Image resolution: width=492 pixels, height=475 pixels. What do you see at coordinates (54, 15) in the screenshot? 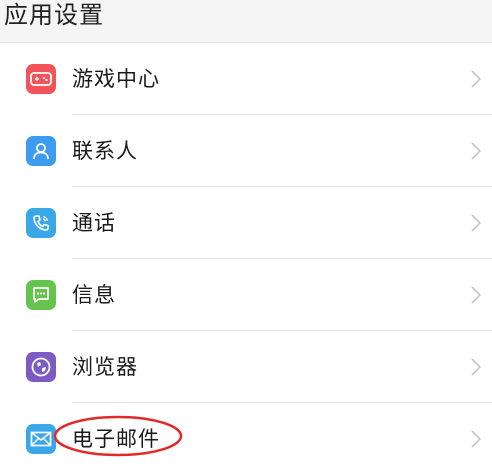
I see `page-title: 应用设置` at bounding box center [54, 15].